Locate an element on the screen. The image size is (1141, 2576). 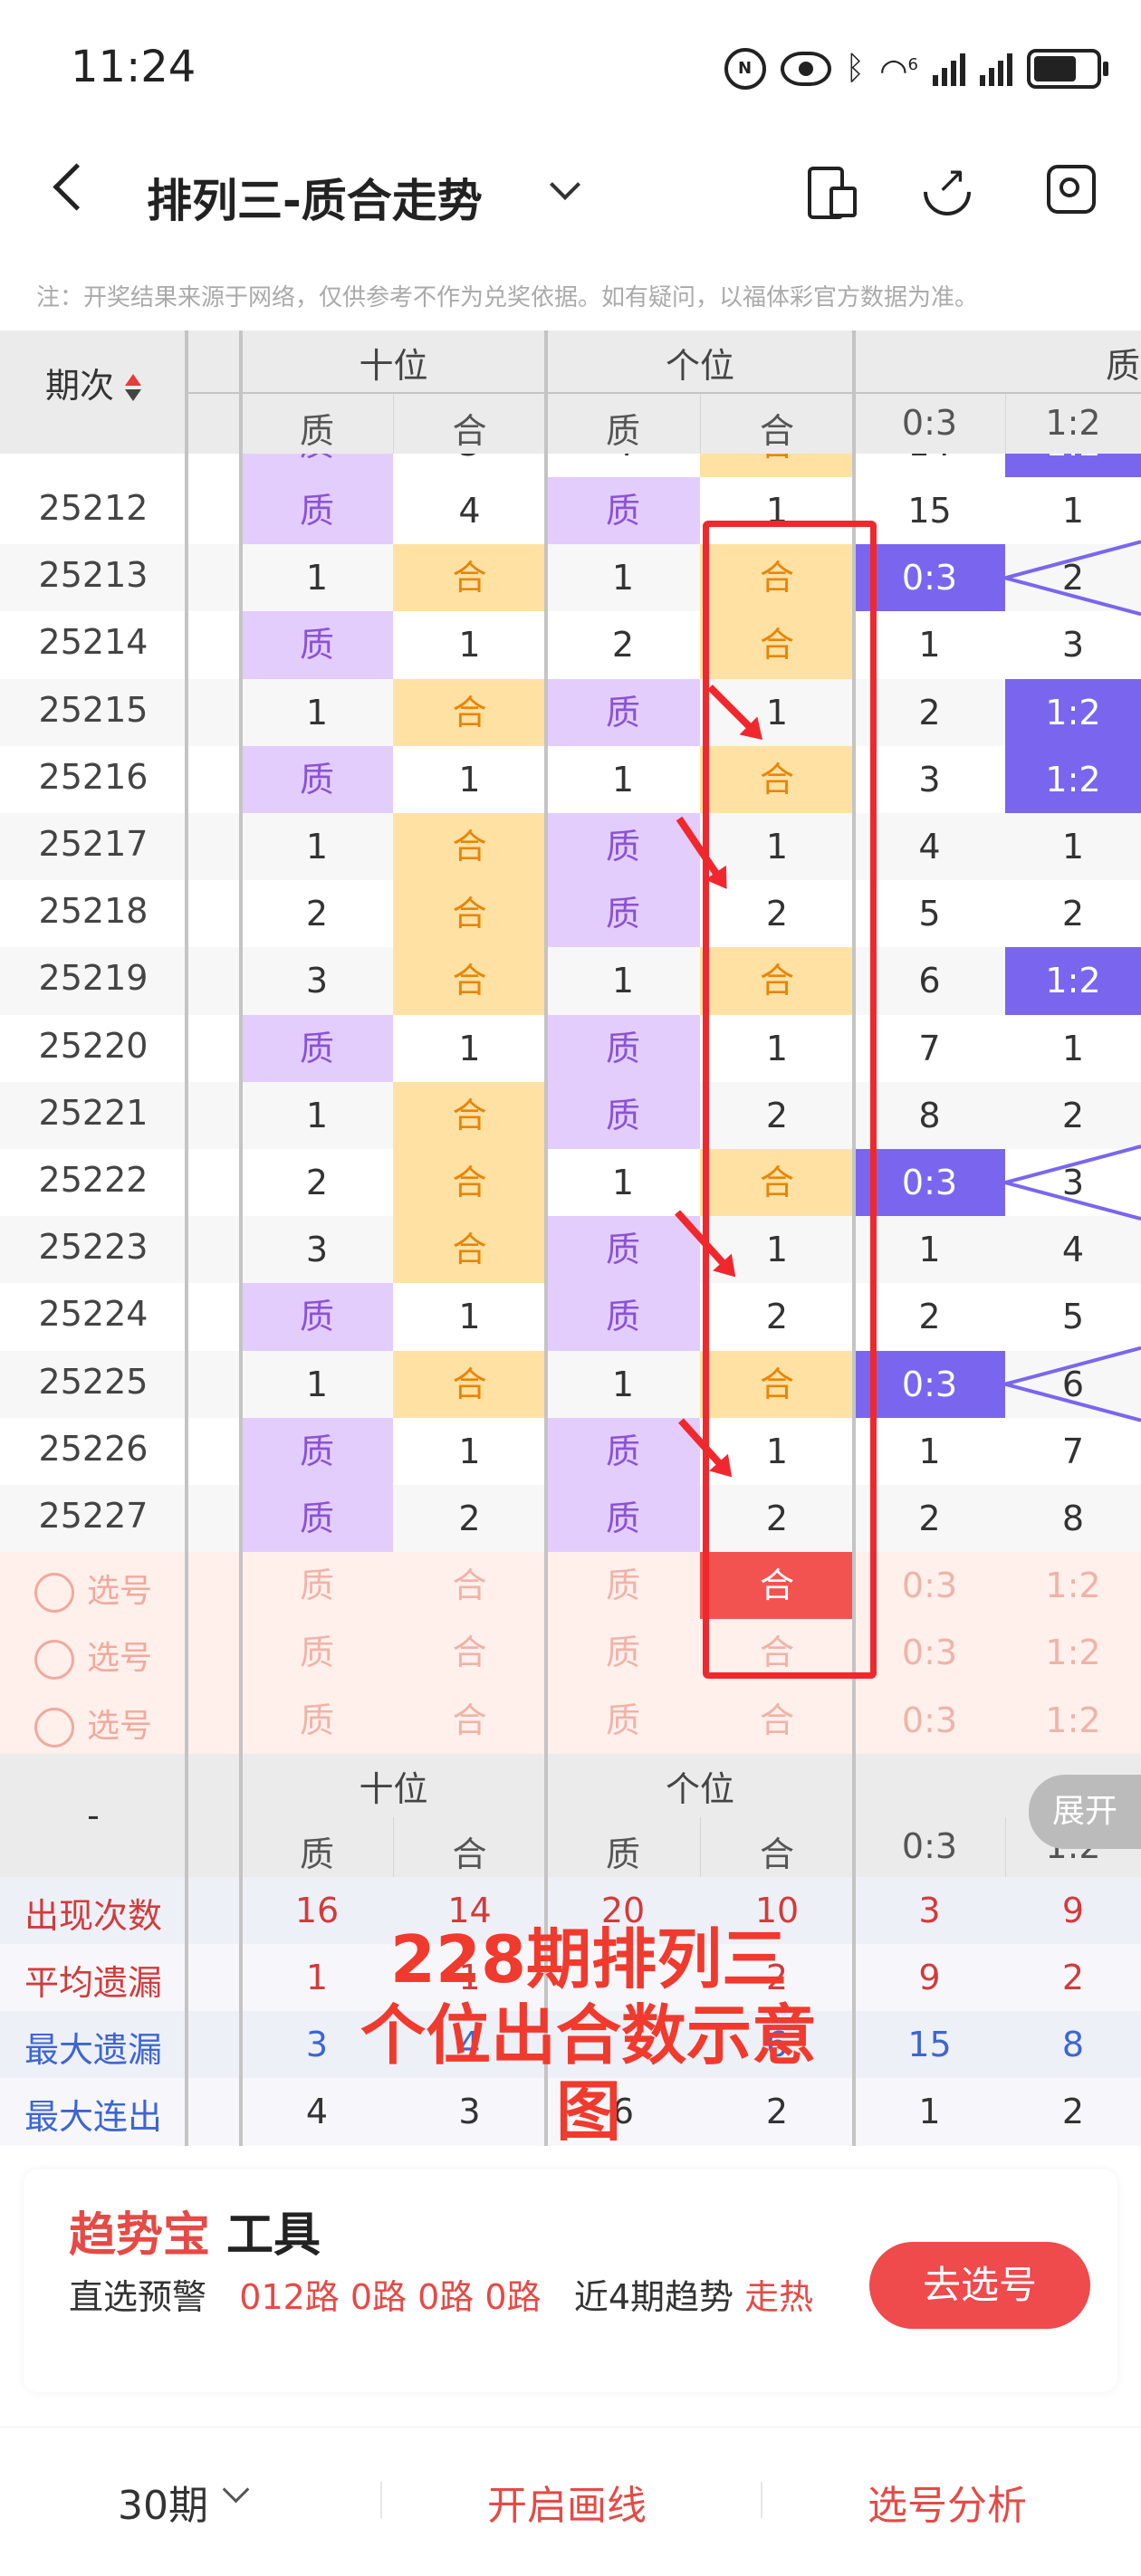
tool-warning-line: 直选预警 012路 0路 0路 0路 近4期趋势 走热 is located at coordinates (476, 2297).